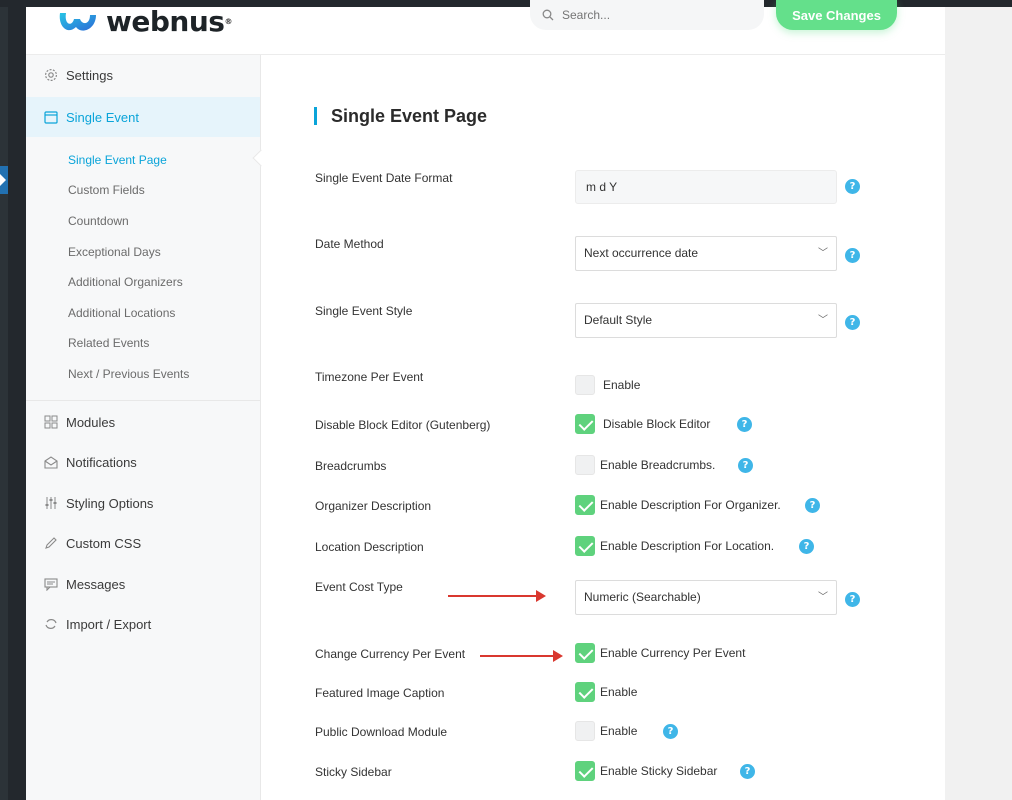 The width and height of the screenshot is (1012, 800). Describe the element at coordinates (548, 15) in the screenshot. I see `search-icon` at that location.